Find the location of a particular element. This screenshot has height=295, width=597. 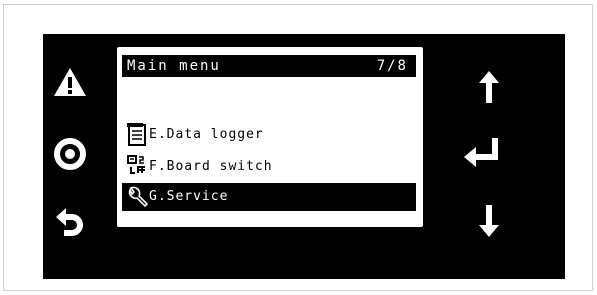

menu-item-board-switch: F.Board switch is located at coordinates (269, 167).